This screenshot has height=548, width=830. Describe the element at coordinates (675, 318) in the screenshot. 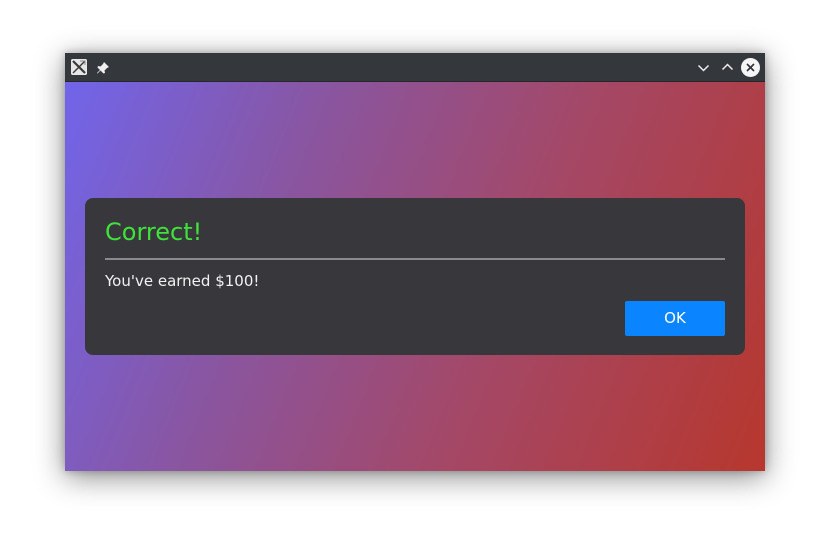

I see `ok-button: OK` at that location.